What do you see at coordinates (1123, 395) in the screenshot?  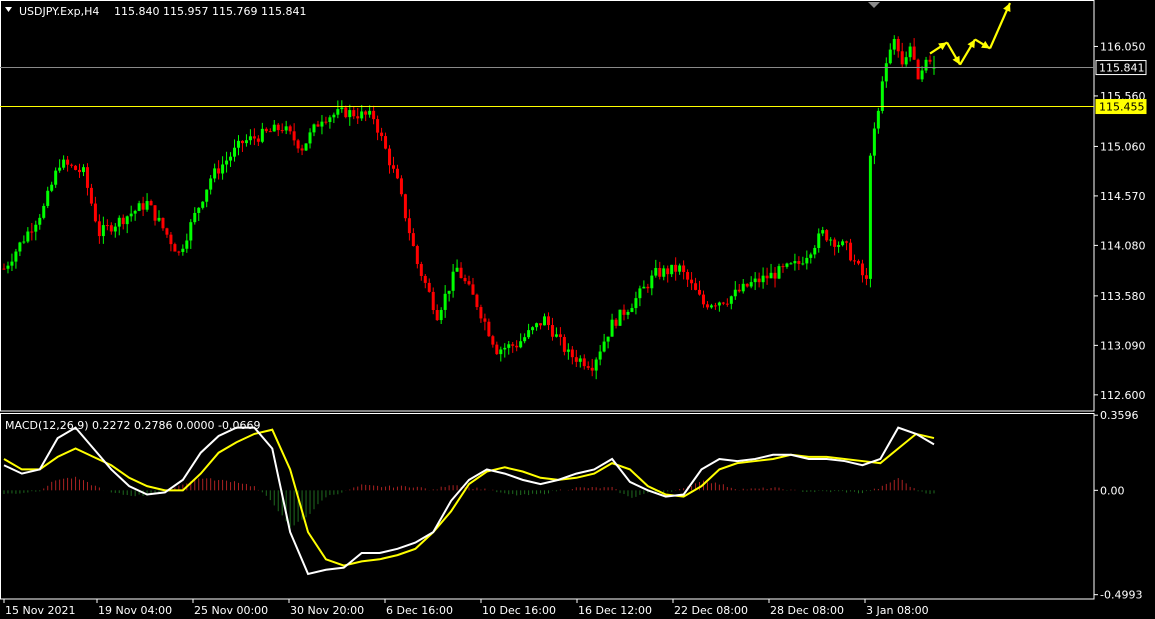 I see `price-axis-label-7: 112.600` at bounding box center [1123, 395].